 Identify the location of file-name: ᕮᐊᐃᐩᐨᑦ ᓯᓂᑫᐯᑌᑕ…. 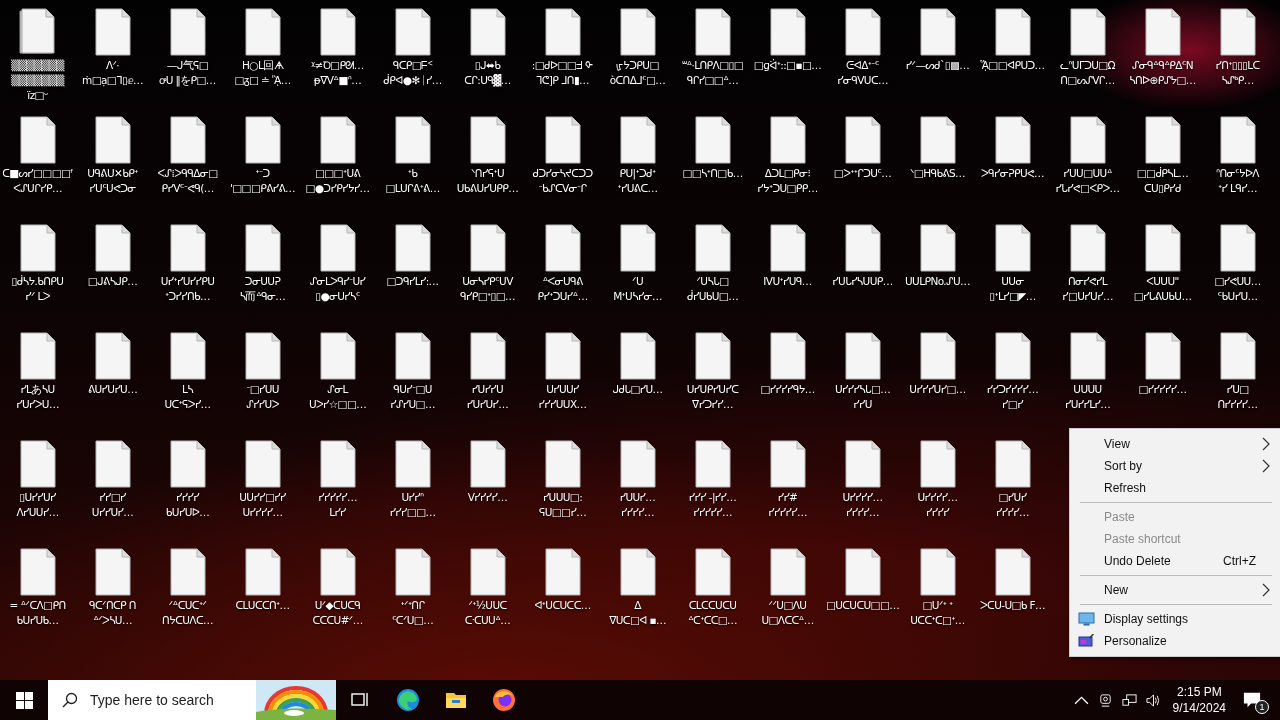
(862, 73).